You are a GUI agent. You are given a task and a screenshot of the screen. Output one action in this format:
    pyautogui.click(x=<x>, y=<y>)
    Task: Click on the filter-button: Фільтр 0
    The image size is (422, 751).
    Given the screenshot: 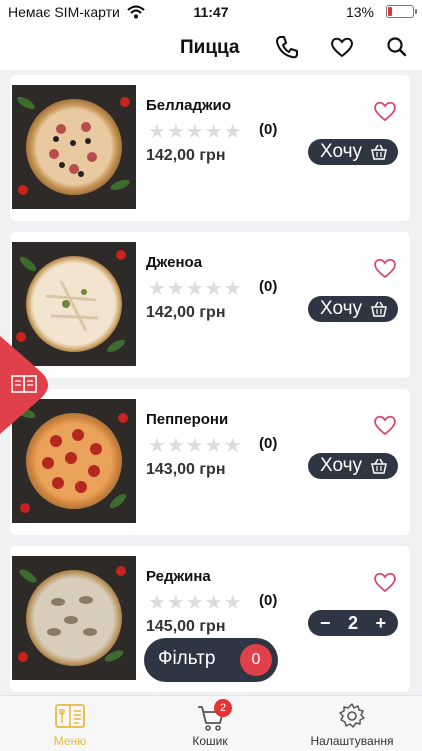 What is the action you would take?
    pyautogui.click(x=211, y=660)
    